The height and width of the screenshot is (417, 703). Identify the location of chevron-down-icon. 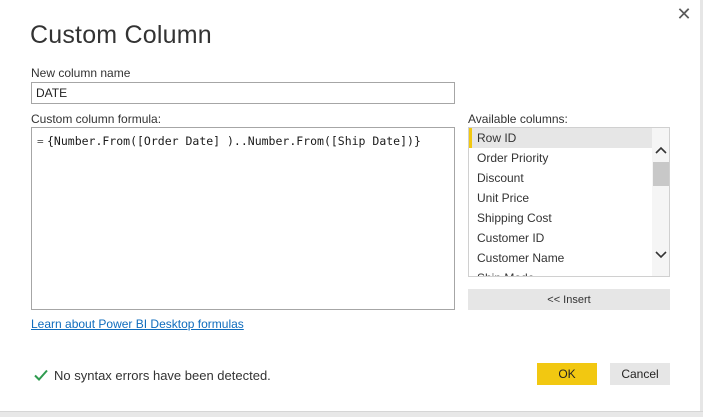
(660, 256).